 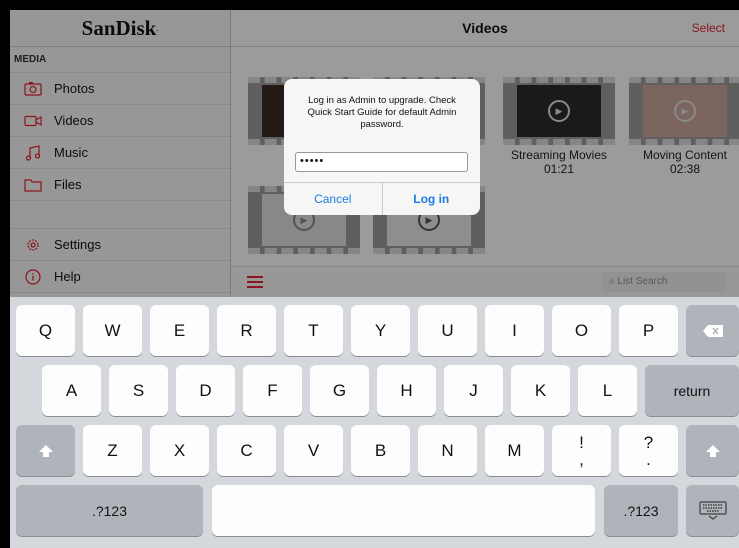 I want to click on login-button: Log in, so click(x=432, y=199).